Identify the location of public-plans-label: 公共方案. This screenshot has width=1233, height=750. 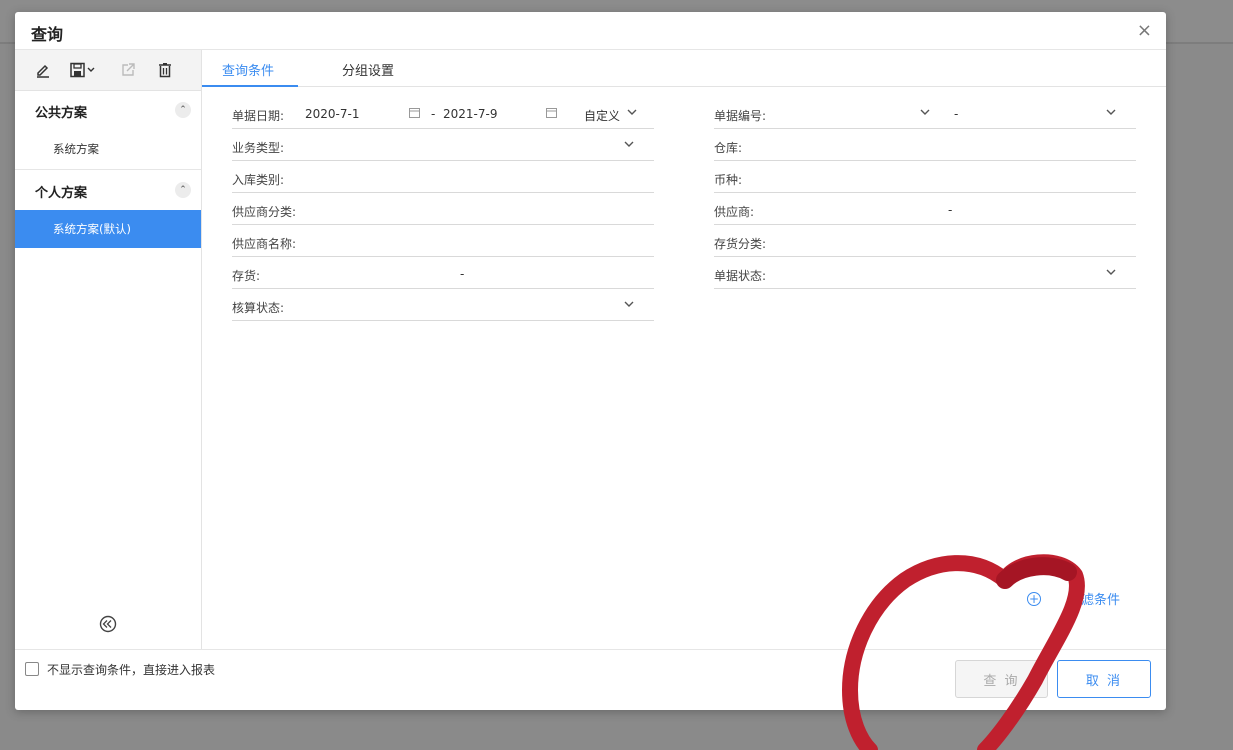
(61, 113).